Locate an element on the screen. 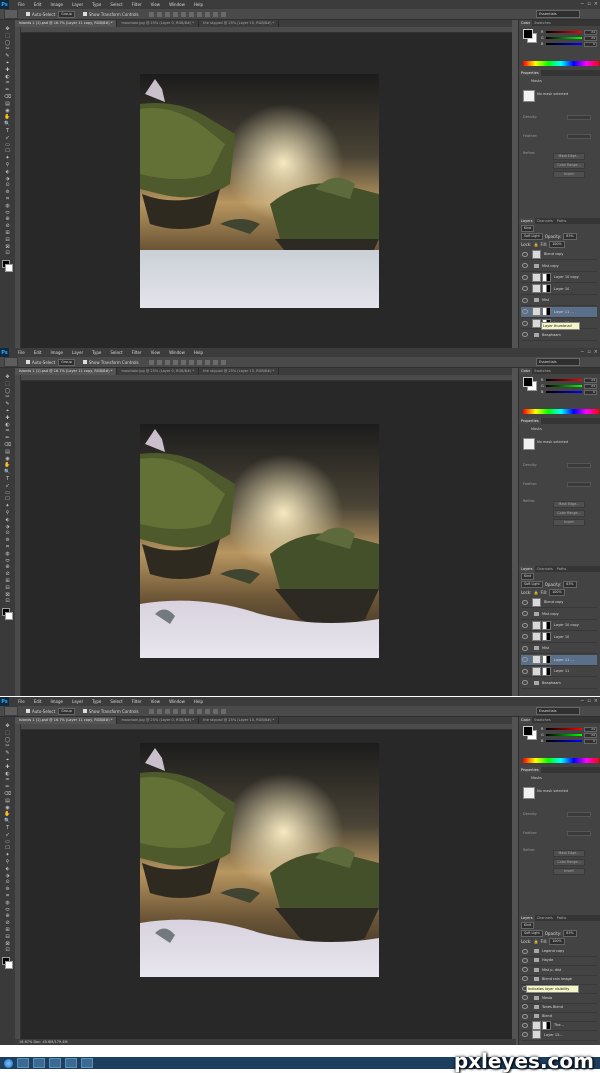 The width and height of the screenshot is (600, 1073). layer-name: Mist p. dist is located at coordinates (551, 970).